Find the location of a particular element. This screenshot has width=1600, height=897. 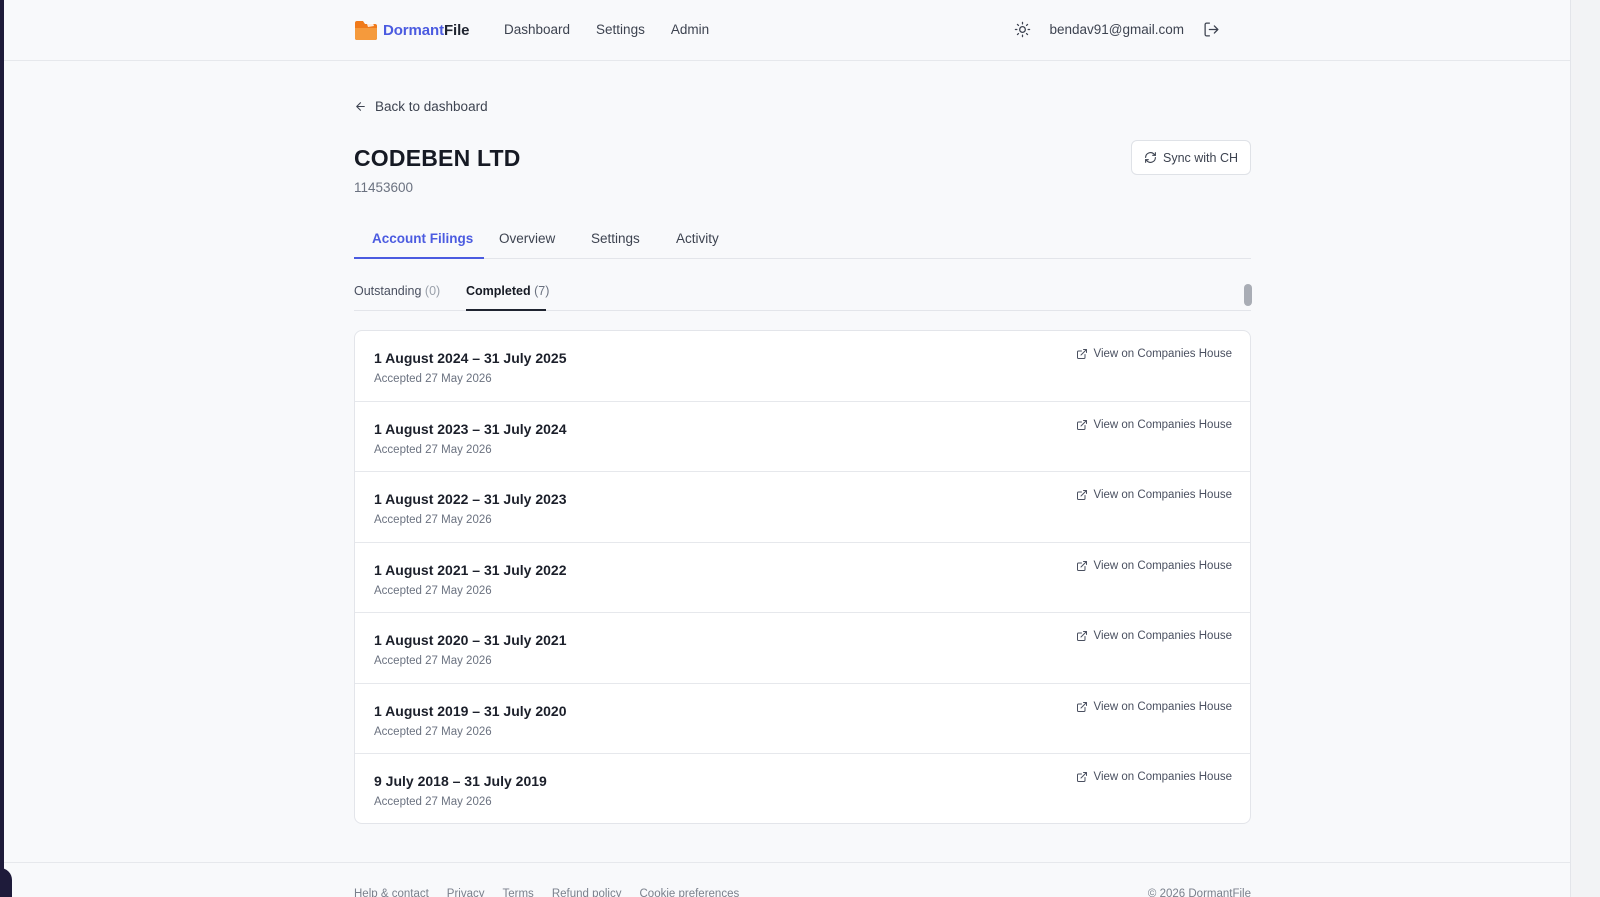

filing-period: 1 August 2022 – 31 July 2023 is located at coordinates (470, 499).